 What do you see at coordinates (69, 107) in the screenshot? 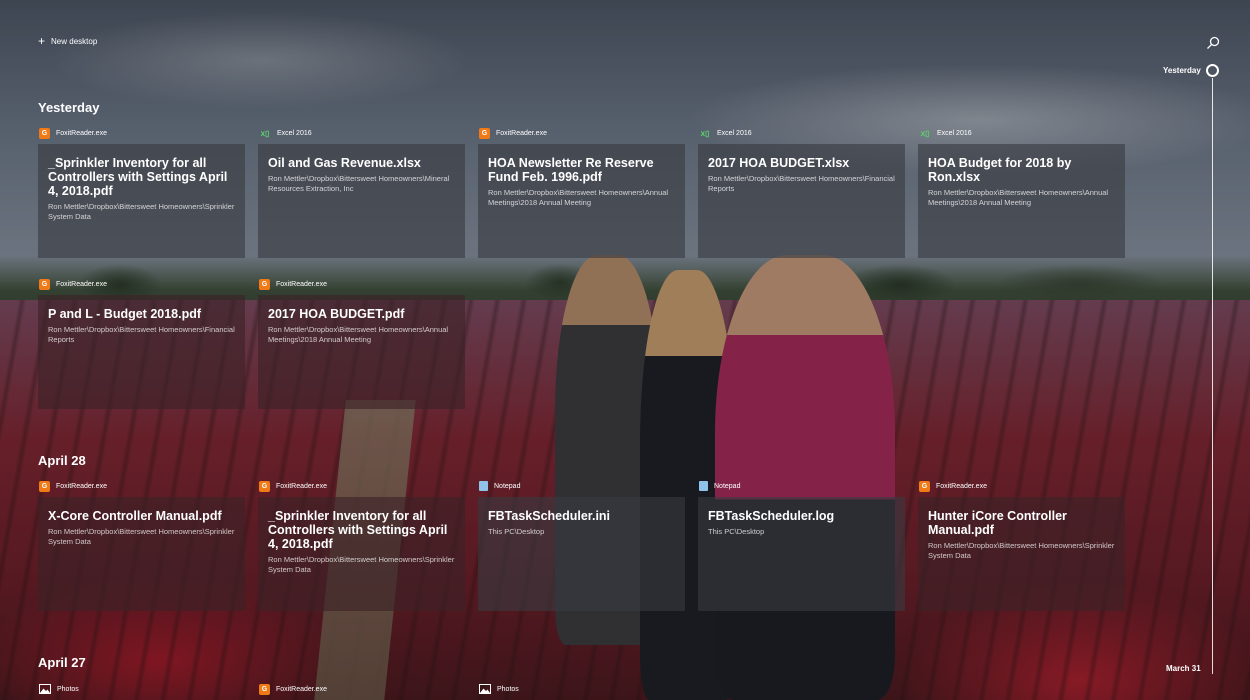
I see `section-heading-yesterday: Yesterday` at bounding box center [69, 107].